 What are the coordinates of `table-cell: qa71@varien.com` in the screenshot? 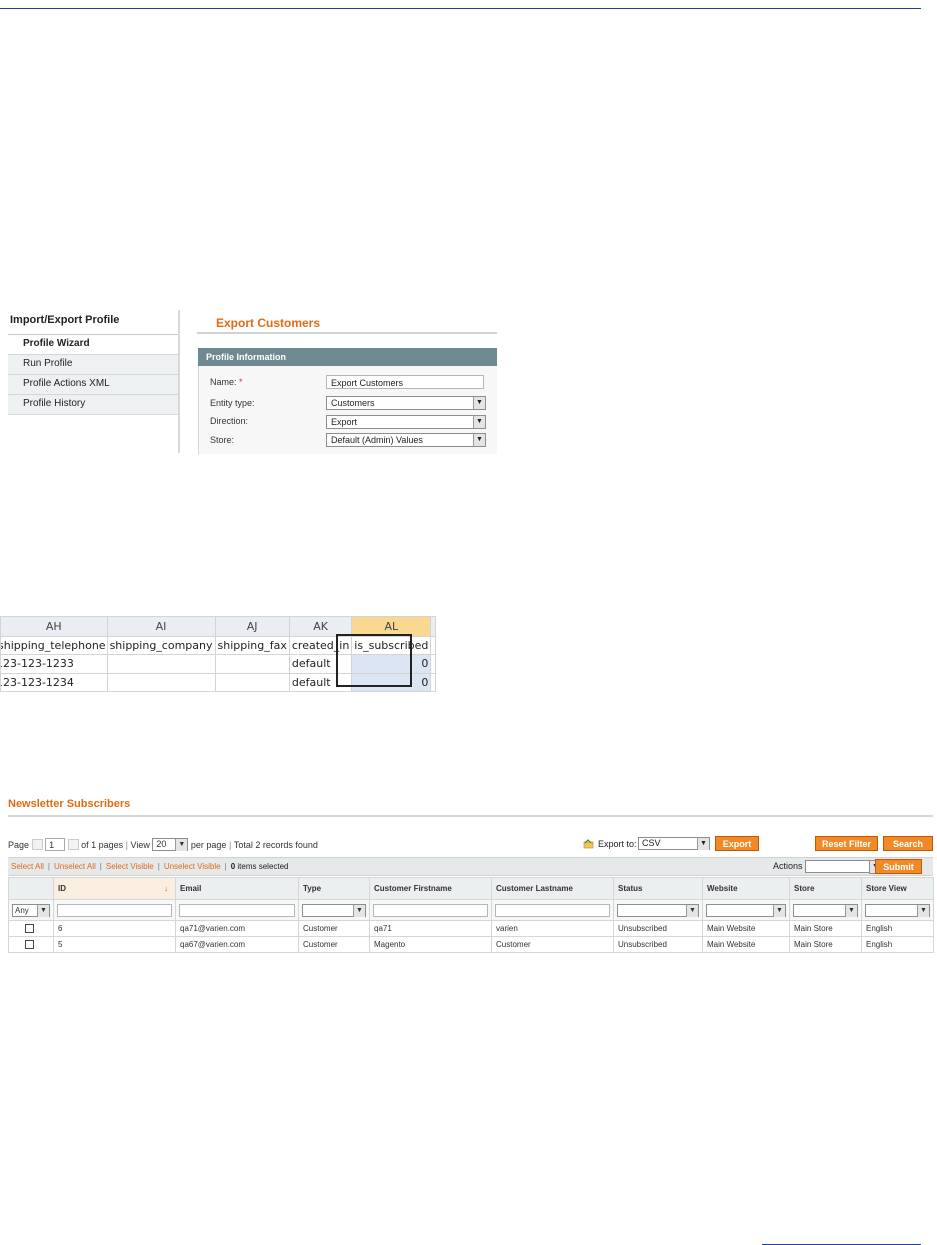 It's located at (237, 928).